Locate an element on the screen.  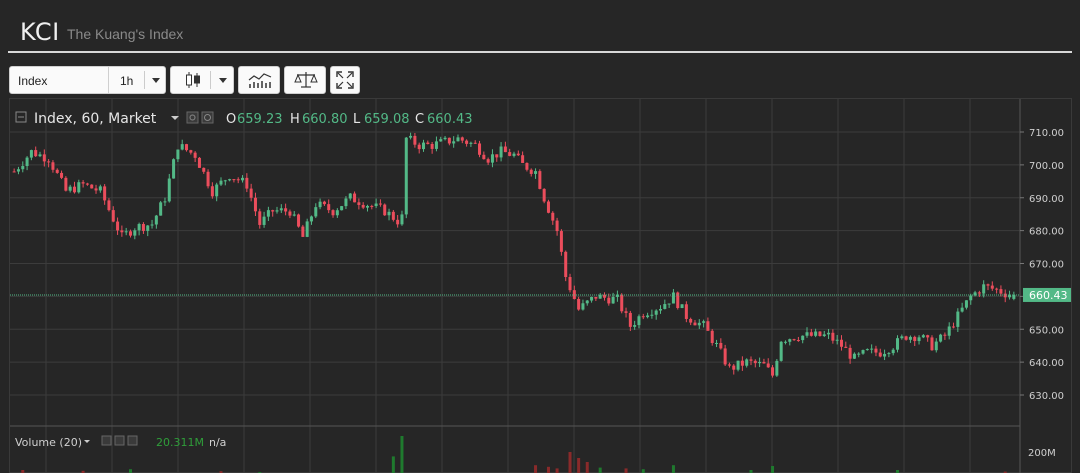
compare-button is located at coordinates (305, 80).